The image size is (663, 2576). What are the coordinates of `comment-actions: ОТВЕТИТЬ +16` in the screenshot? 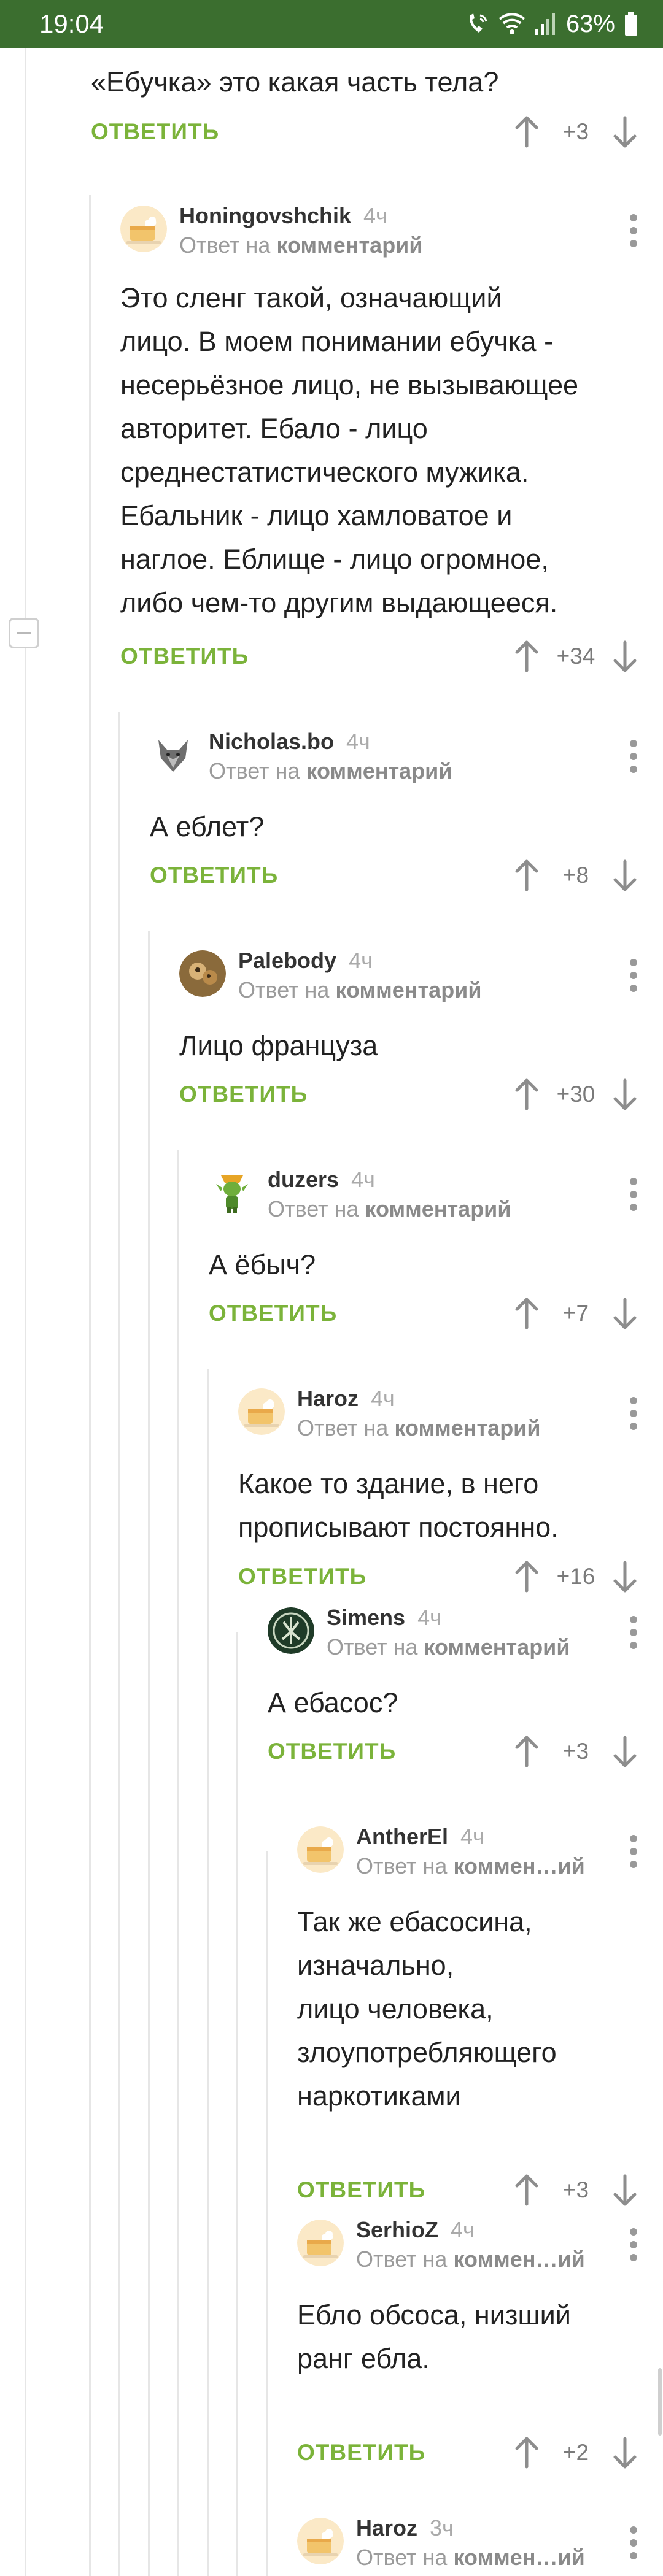 It's located at (440, 1577).